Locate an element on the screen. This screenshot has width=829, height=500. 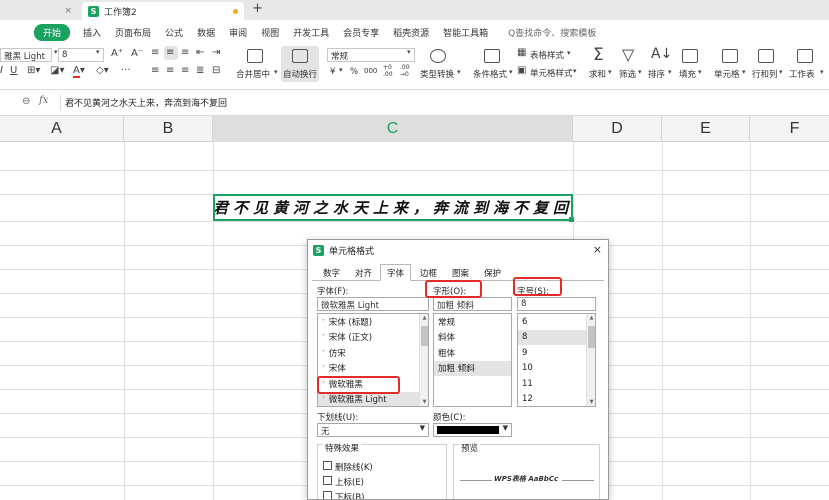
align-right-icon: ≡ is located at coordinates (185, 70).